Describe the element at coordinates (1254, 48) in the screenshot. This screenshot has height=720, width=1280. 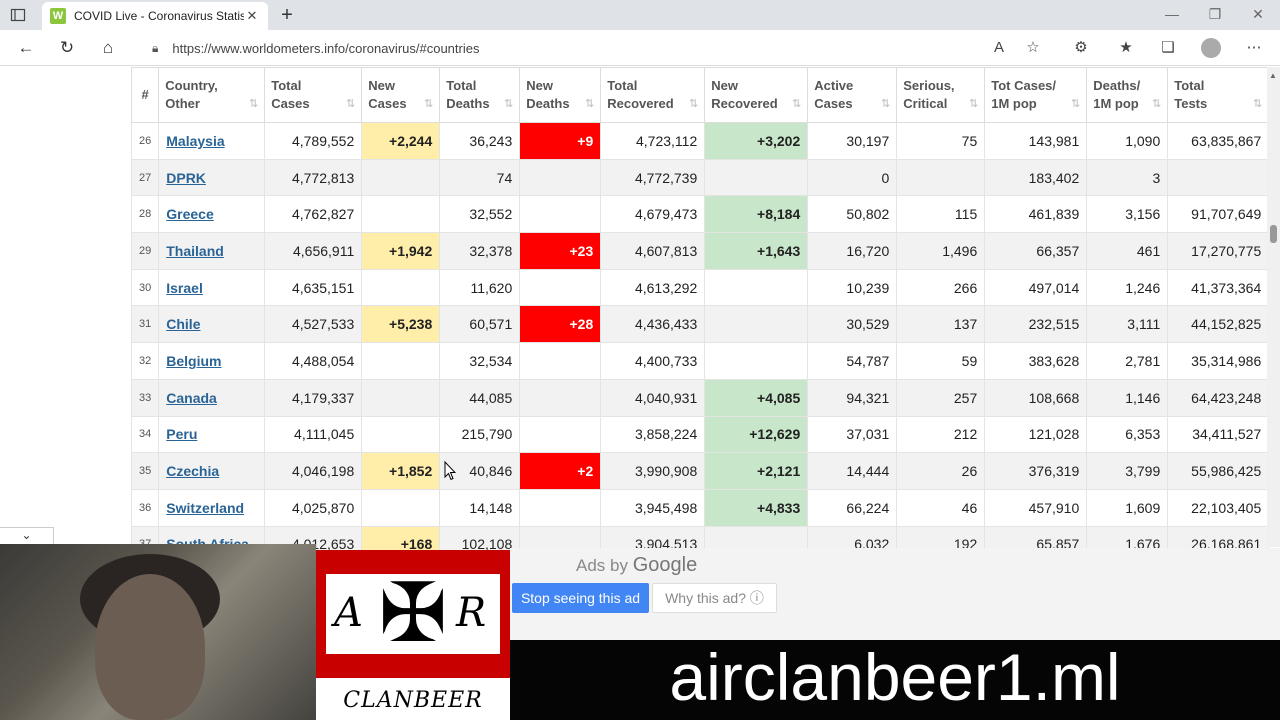
I see `more-menu-icon: ⋯` at that location.